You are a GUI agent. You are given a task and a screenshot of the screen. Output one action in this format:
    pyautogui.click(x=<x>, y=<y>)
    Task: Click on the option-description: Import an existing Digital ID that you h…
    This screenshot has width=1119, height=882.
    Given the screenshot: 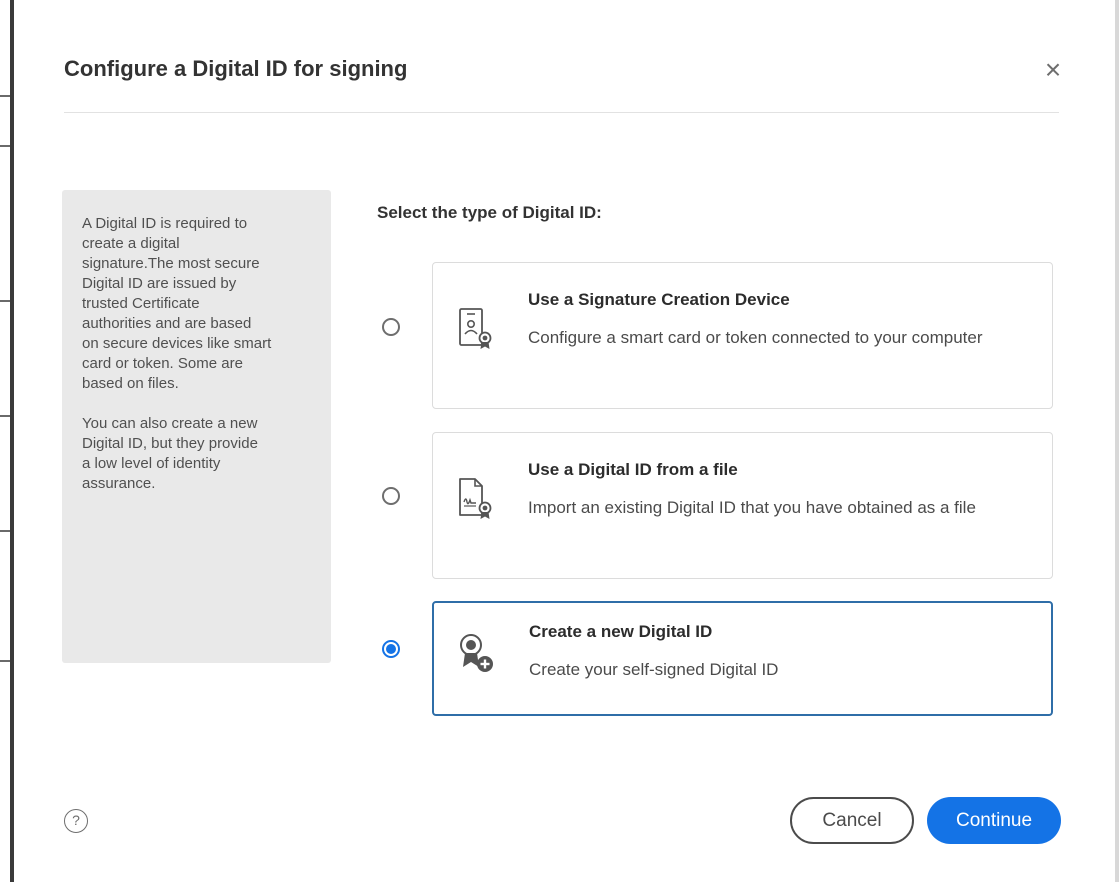 What is the action you would take?
    pyautogui.click(x=752, y=507)
    